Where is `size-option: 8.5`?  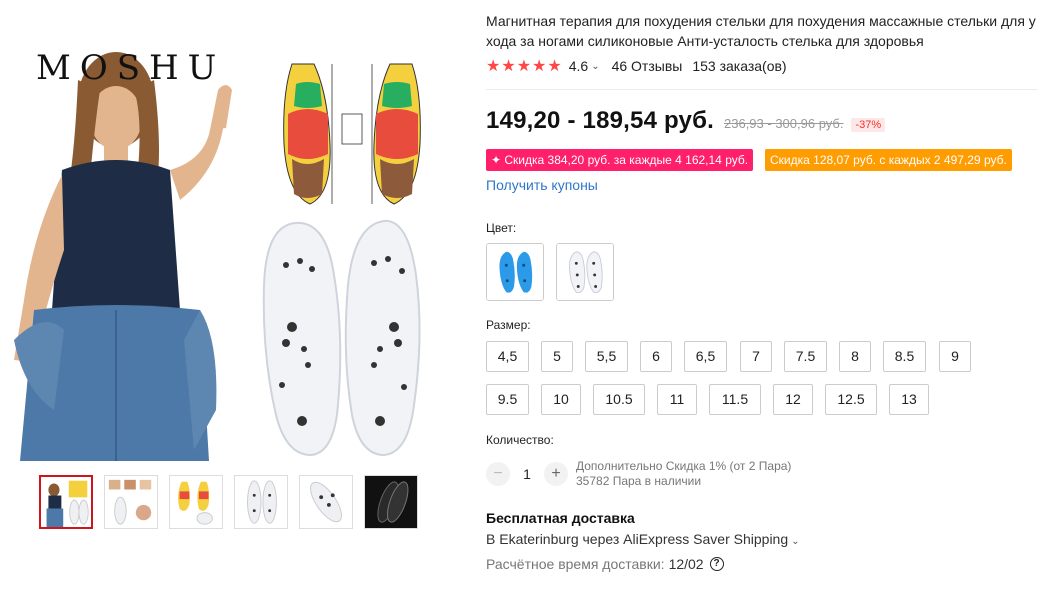 size-option: 8.5 is located at coordinates (904, 356).